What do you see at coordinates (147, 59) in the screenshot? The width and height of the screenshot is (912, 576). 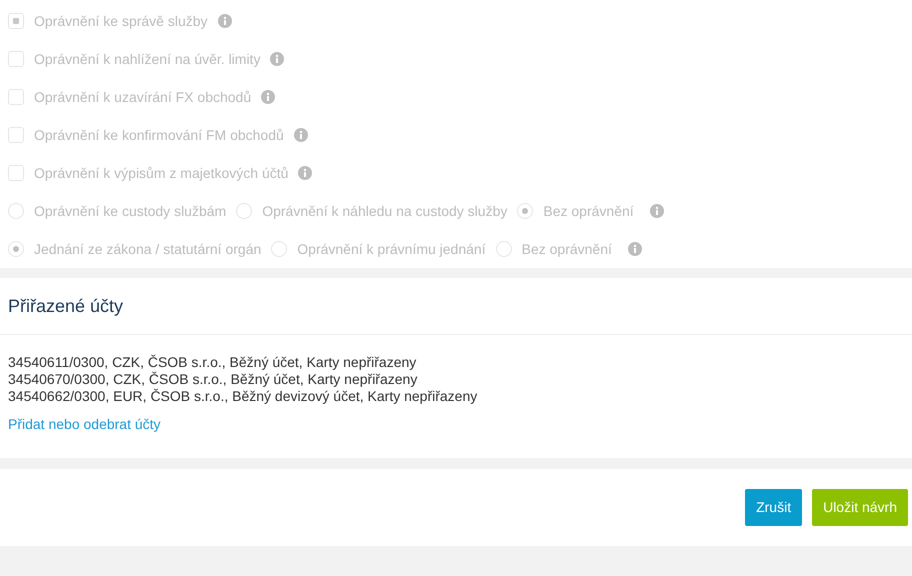 I see `permission-label: Oprávnění k nahlížení na úvěr. limity` at bounding box center [147, 59].